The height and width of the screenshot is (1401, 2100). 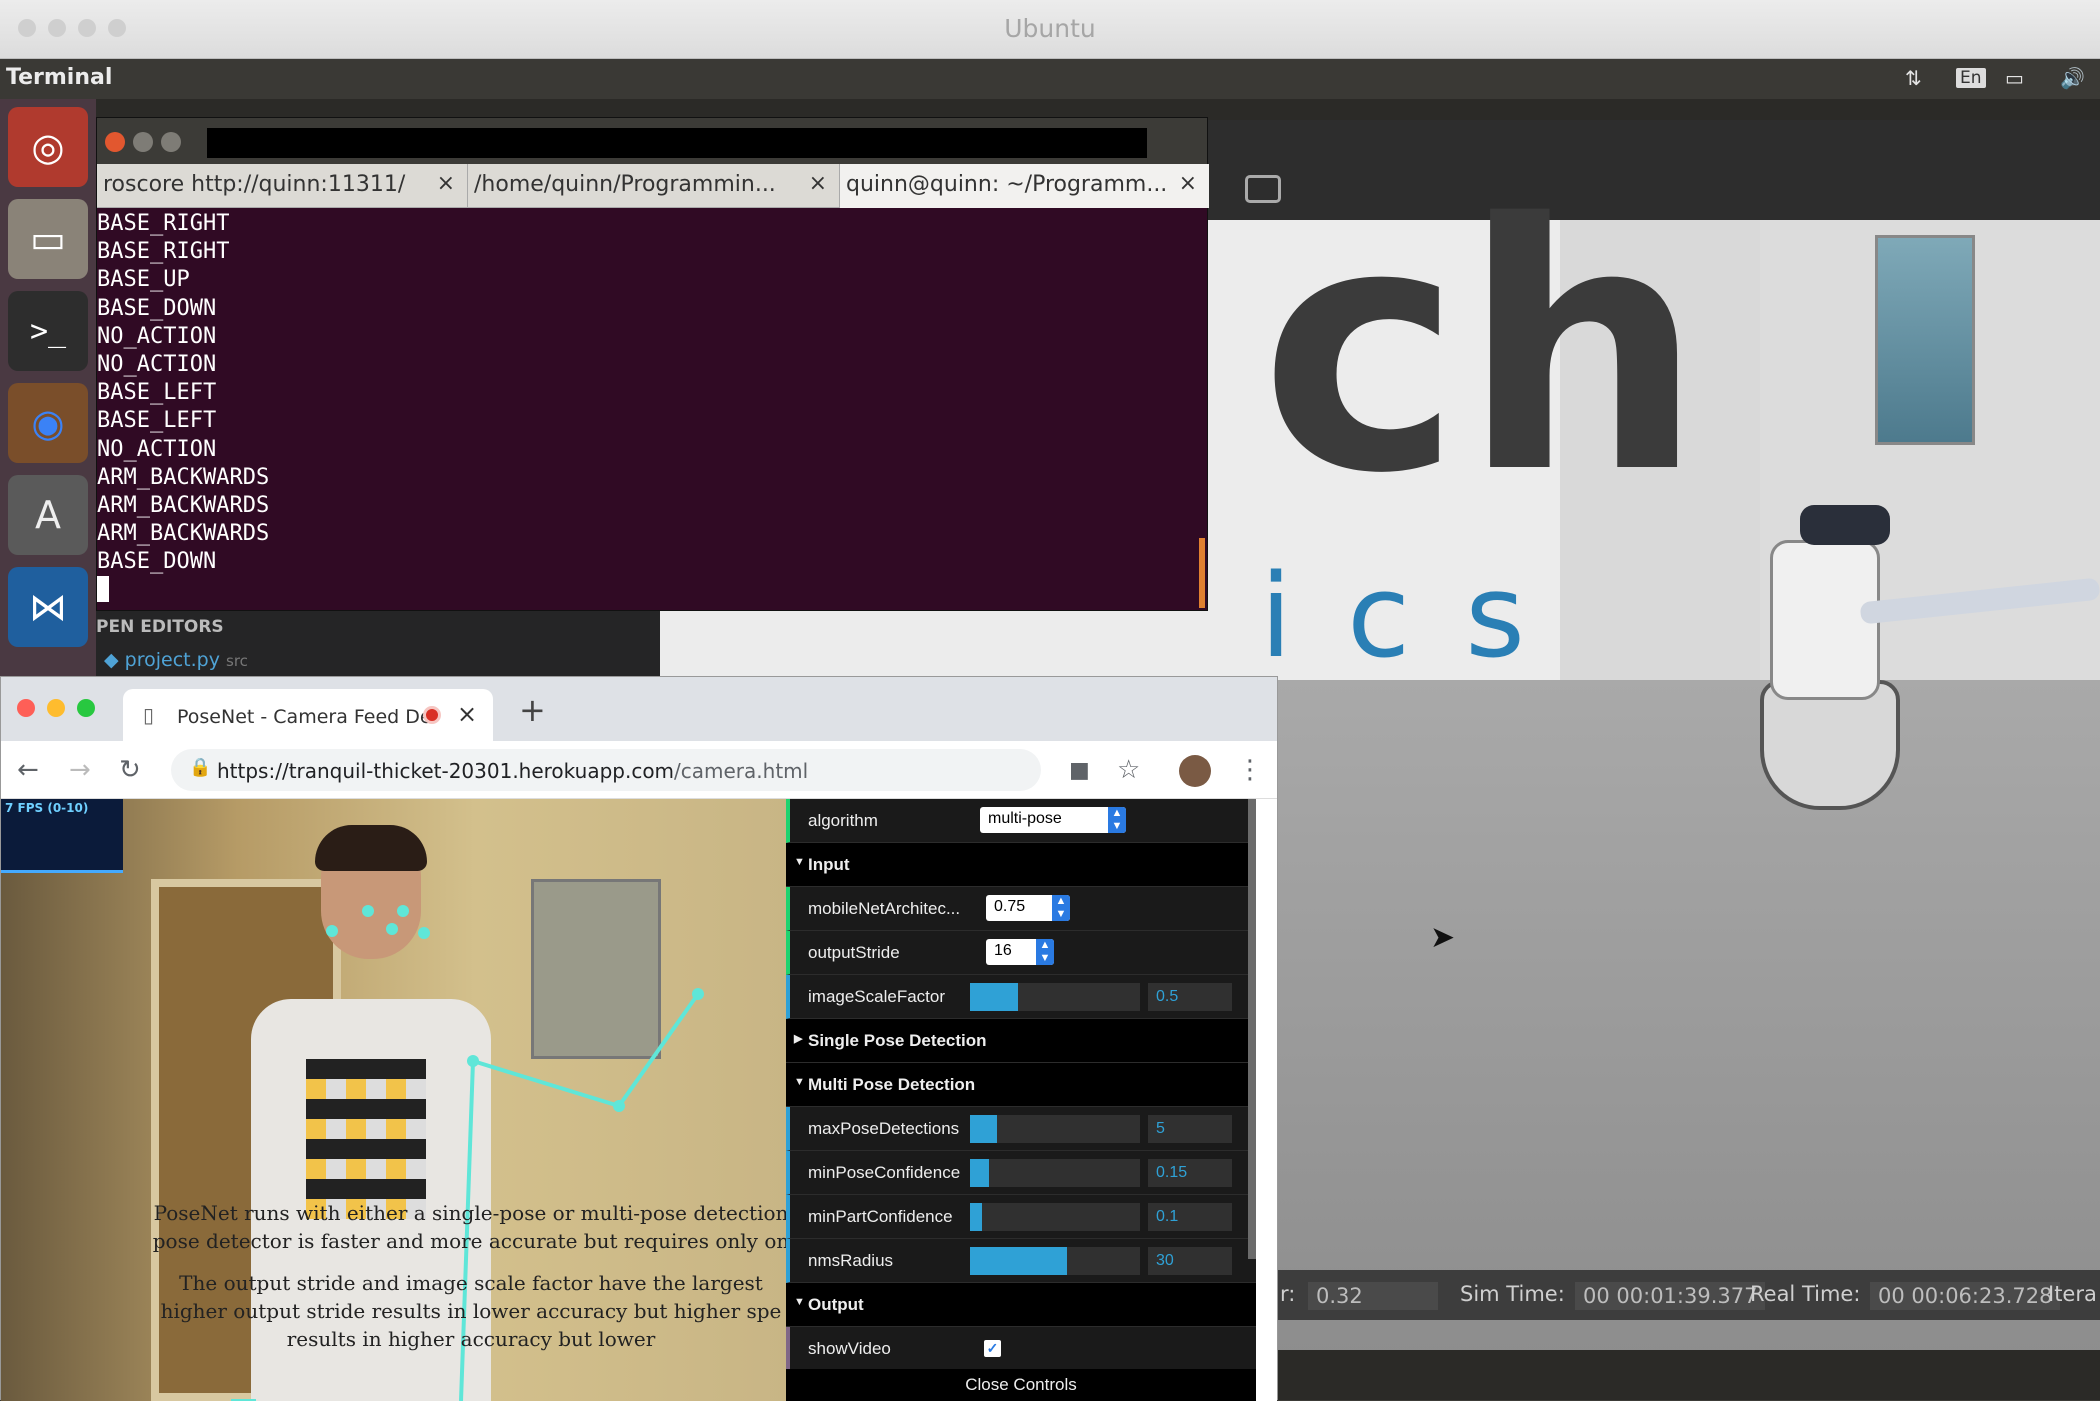 What do you see at coordinates (652, 590) in the screenshot?
I see `terminal-prompt` at bounding box center [652, 590].